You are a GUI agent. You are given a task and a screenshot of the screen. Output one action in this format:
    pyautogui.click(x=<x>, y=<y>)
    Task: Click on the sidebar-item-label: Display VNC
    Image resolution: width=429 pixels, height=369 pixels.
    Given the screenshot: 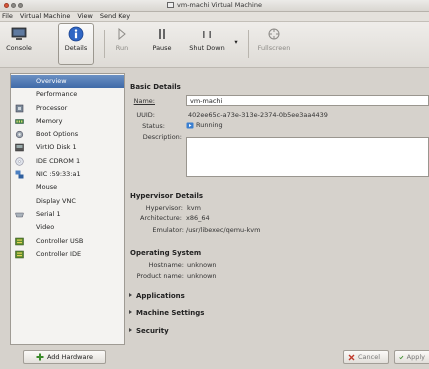 What is the action you would take?
    pyautogui.click(x=56, y=201)
    